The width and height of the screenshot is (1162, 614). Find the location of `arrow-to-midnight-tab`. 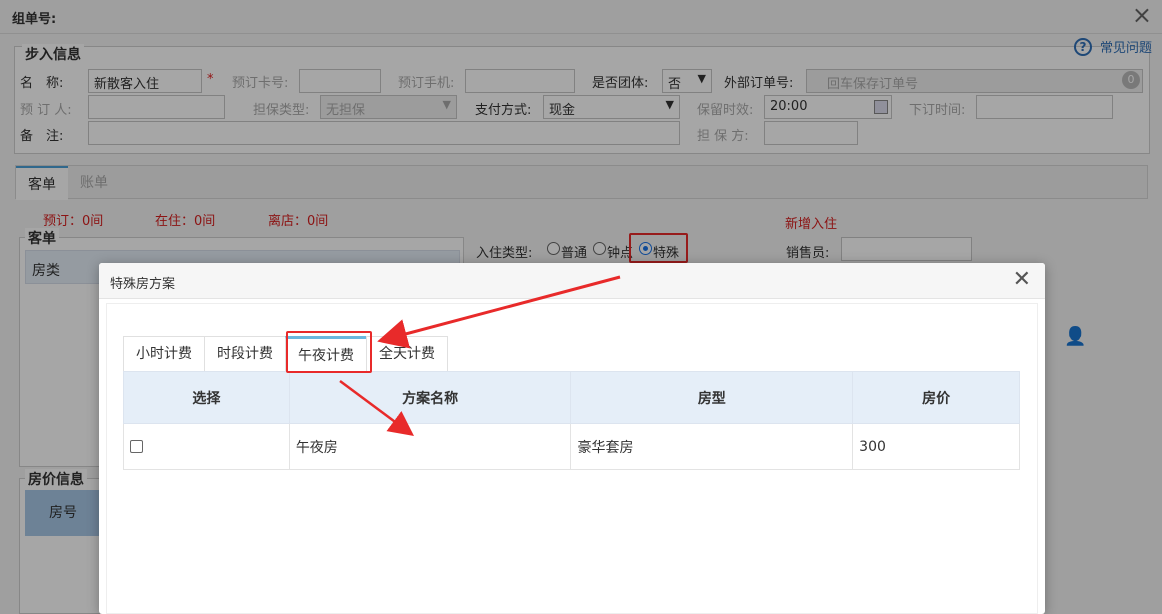

arrow-to-midnight-tab is located at coordinates (499, 312).